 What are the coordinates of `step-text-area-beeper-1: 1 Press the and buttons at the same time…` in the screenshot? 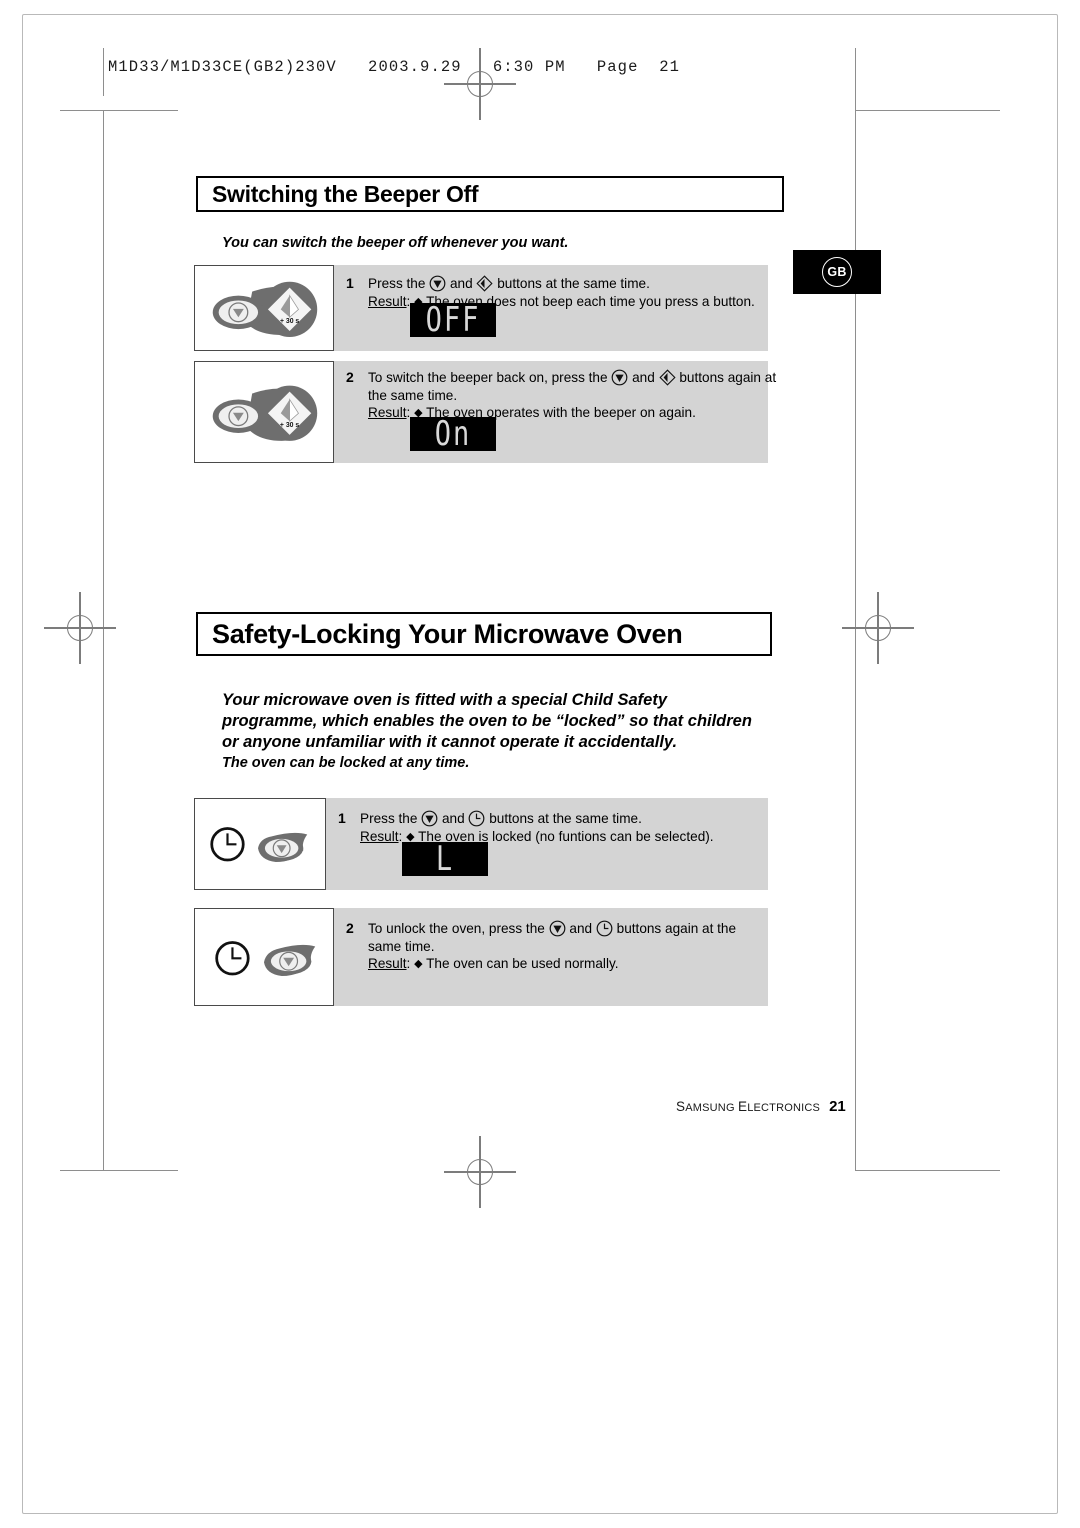 It's located at (551, 308).